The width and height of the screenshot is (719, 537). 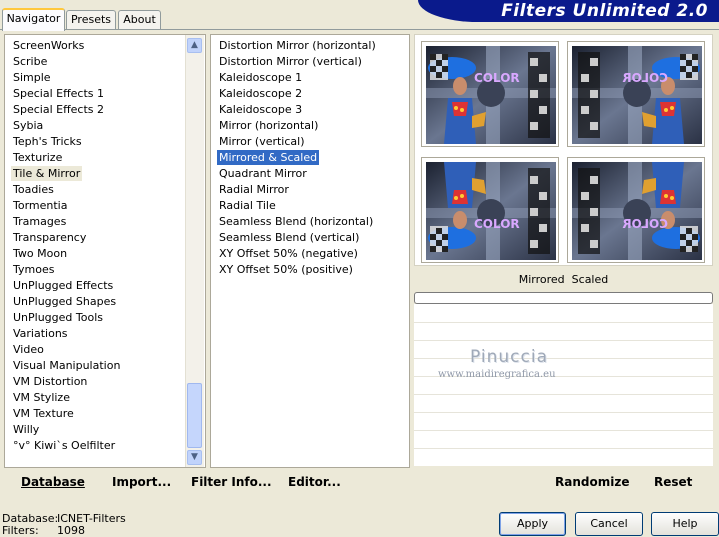 I want to click on filter-item: Distortion Mirror (vertical), so click(x=290, y=61).